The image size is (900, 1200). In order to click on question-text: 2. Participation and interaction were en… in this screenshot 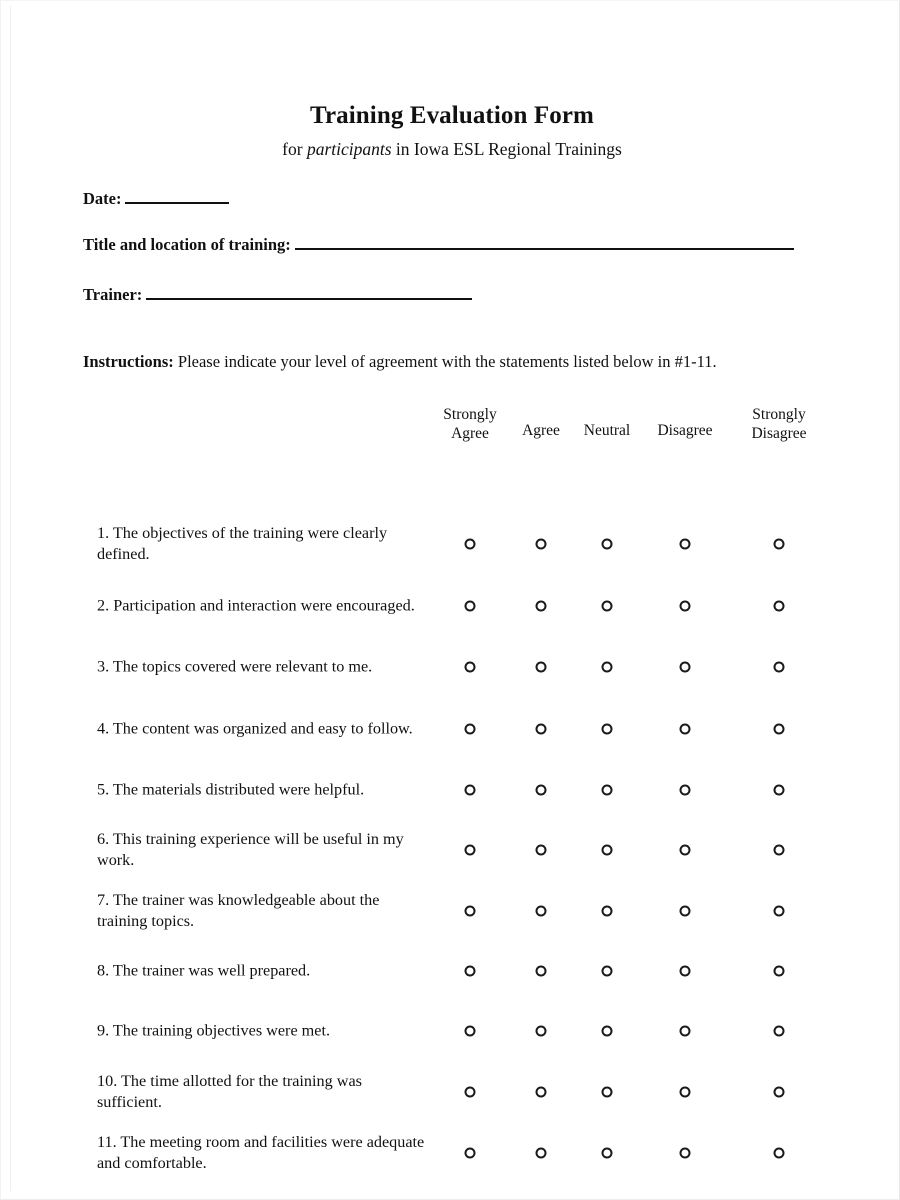, I will do `click(256, 605)`.